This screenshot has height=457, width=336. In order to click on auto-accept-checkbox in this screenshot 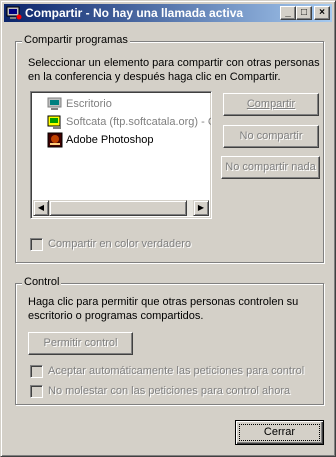, I will do `click(36, 371)`.